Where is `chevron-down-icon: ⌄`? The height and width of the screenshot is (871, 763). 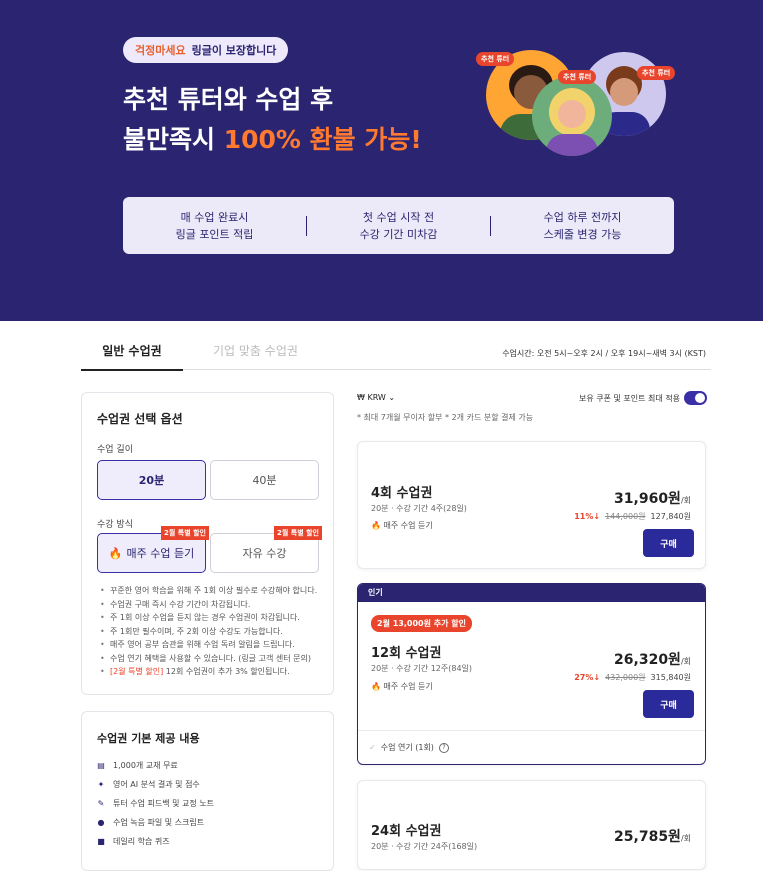
chevron-down-icon: ⌄ is located at coordinates (392, 397).